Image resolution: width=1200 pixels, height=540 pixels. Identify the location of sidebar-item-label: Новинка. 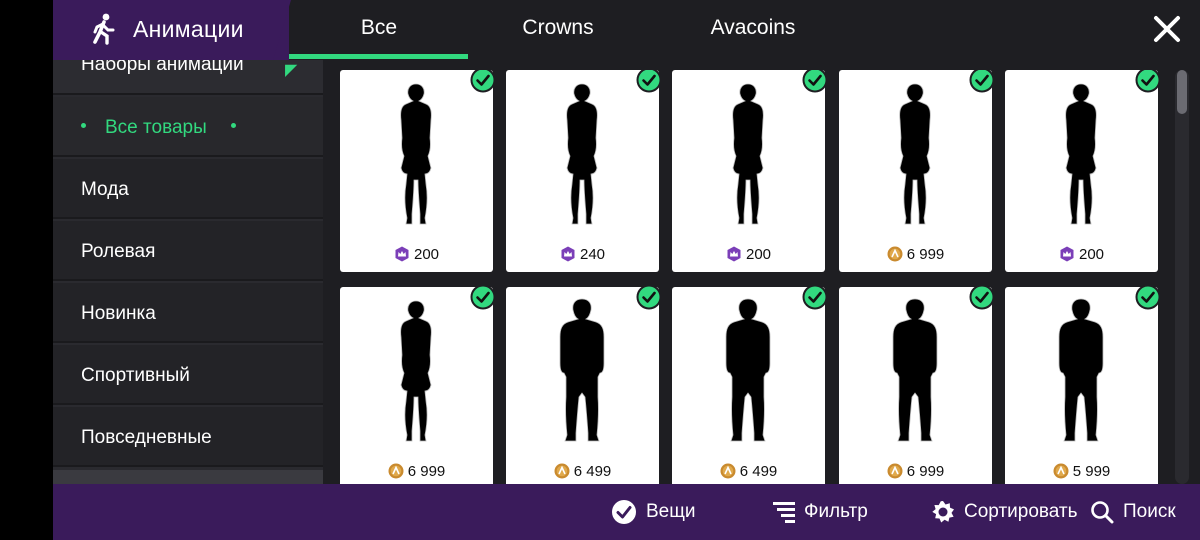
(118, 313).